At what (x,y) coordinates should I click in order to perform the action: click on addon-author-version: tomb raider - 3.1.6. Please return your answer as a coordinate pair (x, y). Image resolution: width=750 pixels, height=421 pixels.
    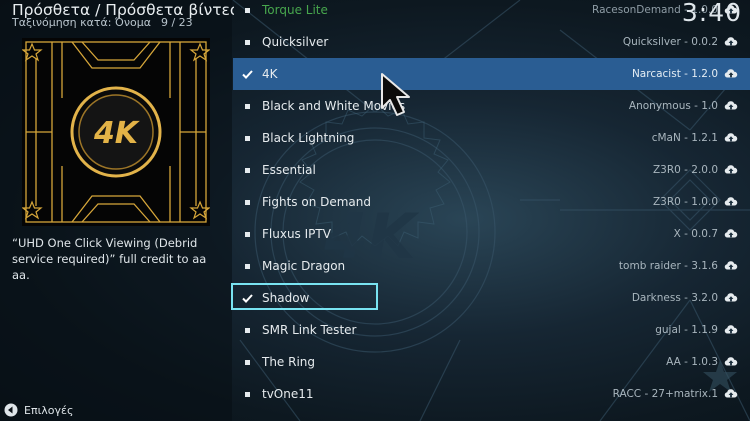
    Looking at the image, I should click on (668, 266).